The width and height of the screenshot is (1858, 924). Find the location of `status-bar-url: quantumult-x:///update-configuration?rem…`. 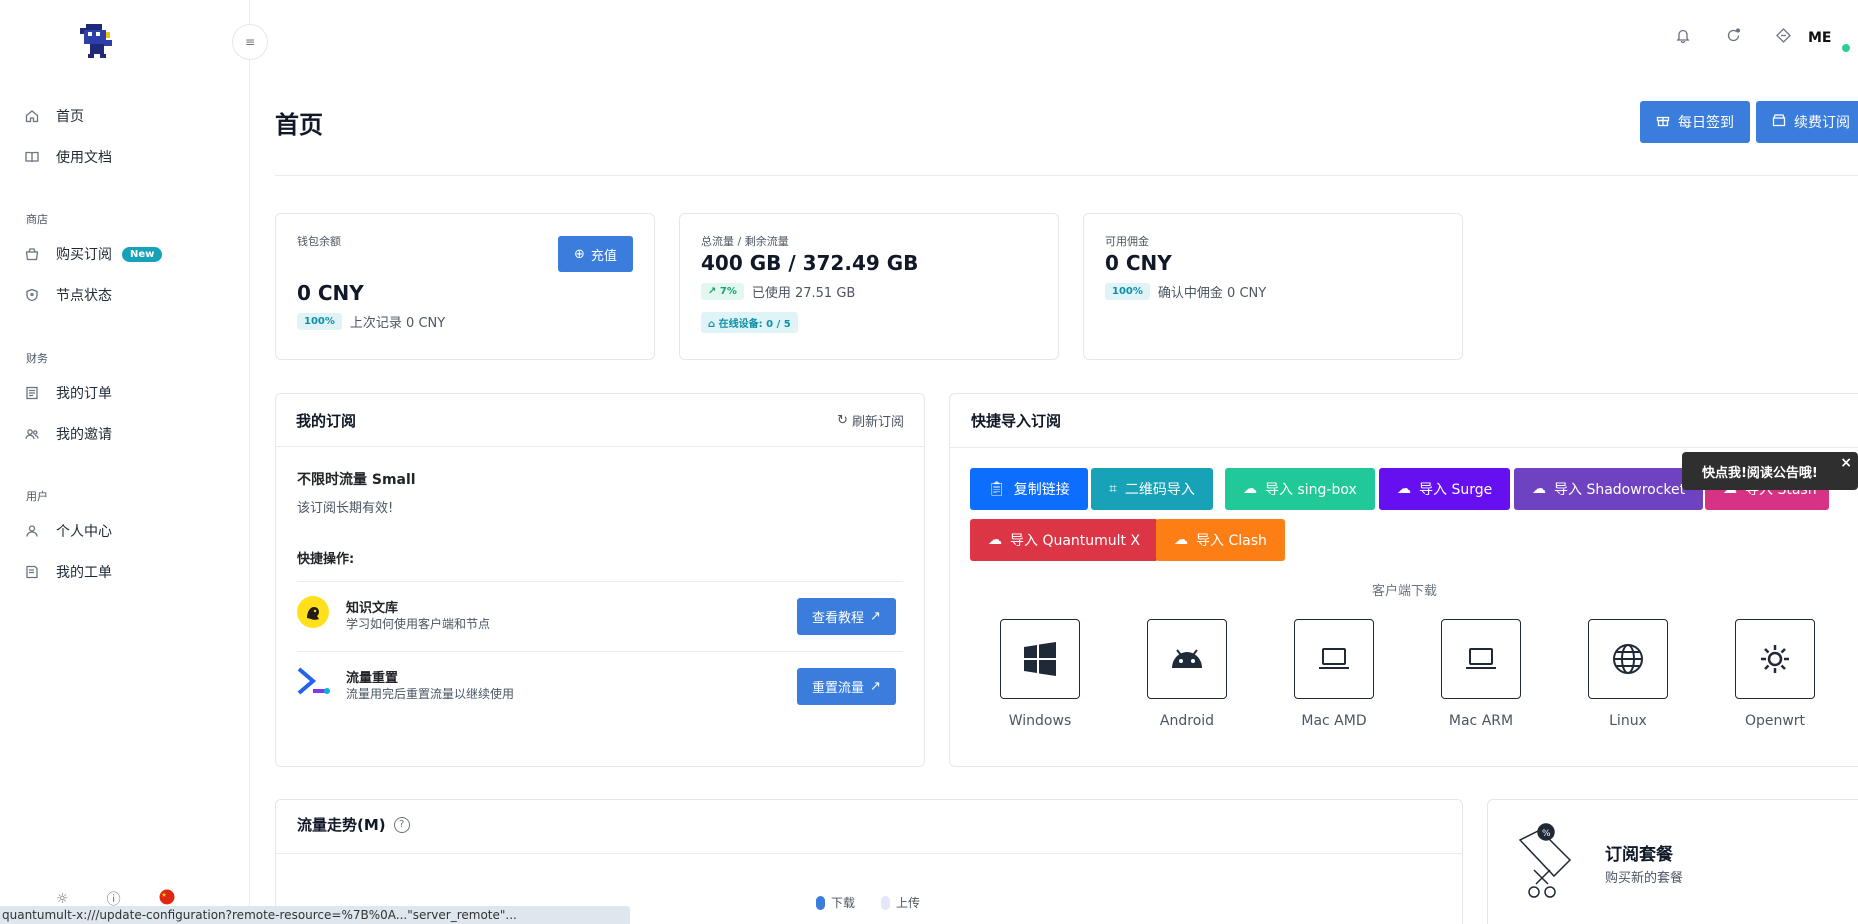

status-bar-url: quantumult-x:///update-configuration?rem… is located at coordinates (315, 915).